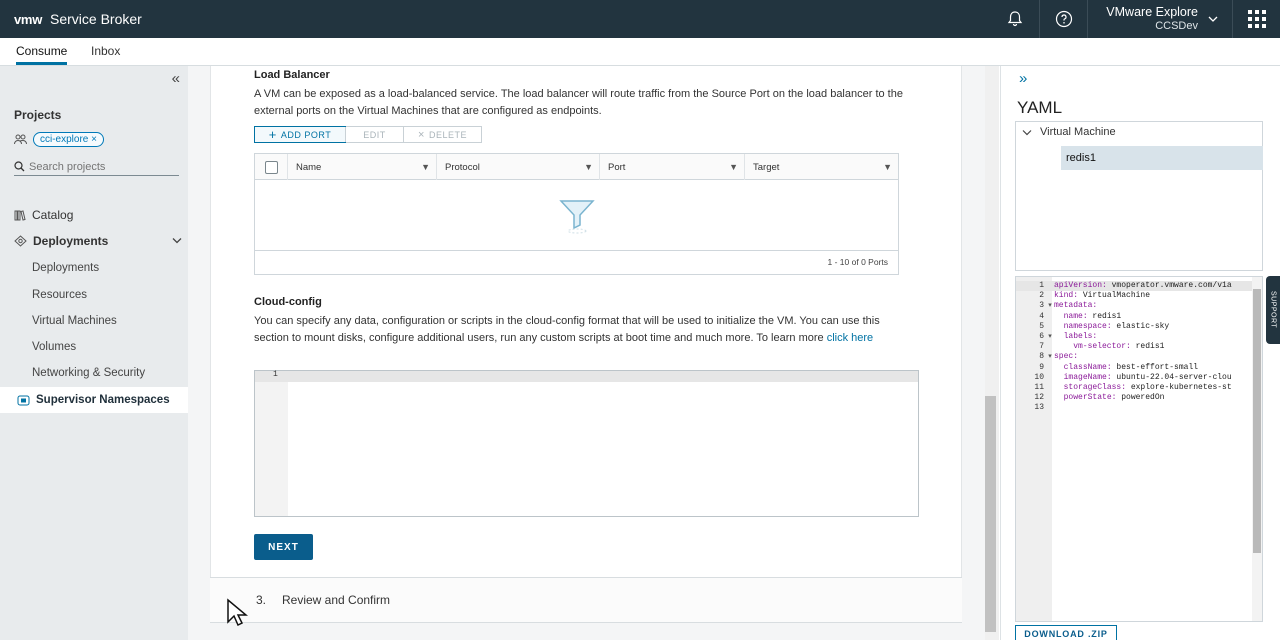 The width and height of the screenshot is (1280, 640). Describe the element at coordinates (1056, 306) in the screenshot. I see `code-line: 3 ▾ metadata:` at that location.